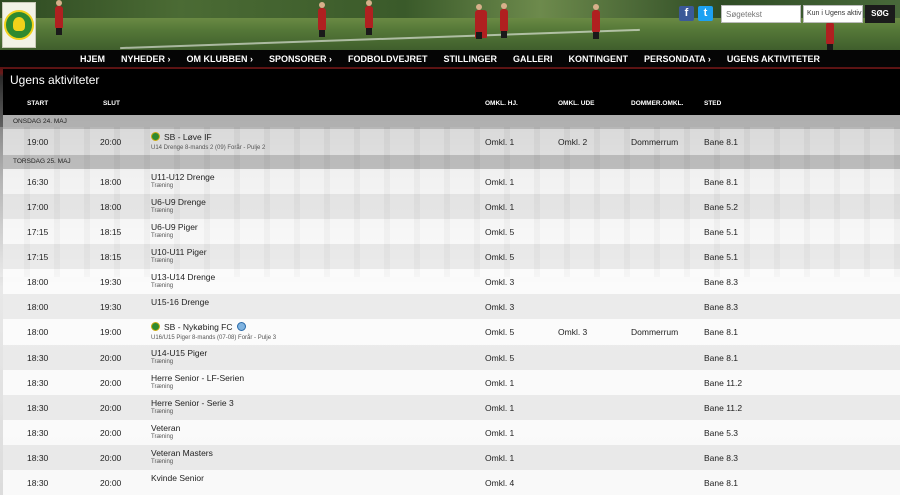 This screenshot has height=495, width=900. Describe the element at coordinates (155, 326) in the screenshot. I see `home-team-crest-icon` at that location.